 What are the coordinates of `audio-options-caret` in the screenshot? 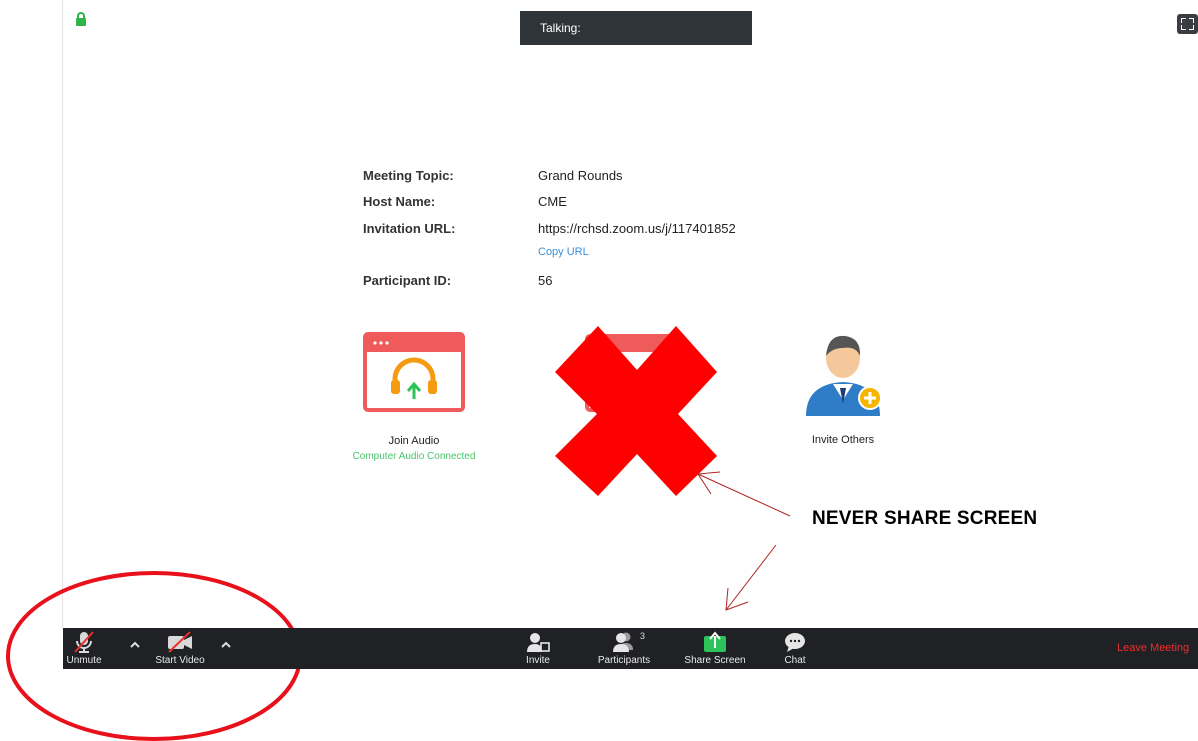 It's located at (135, 645).